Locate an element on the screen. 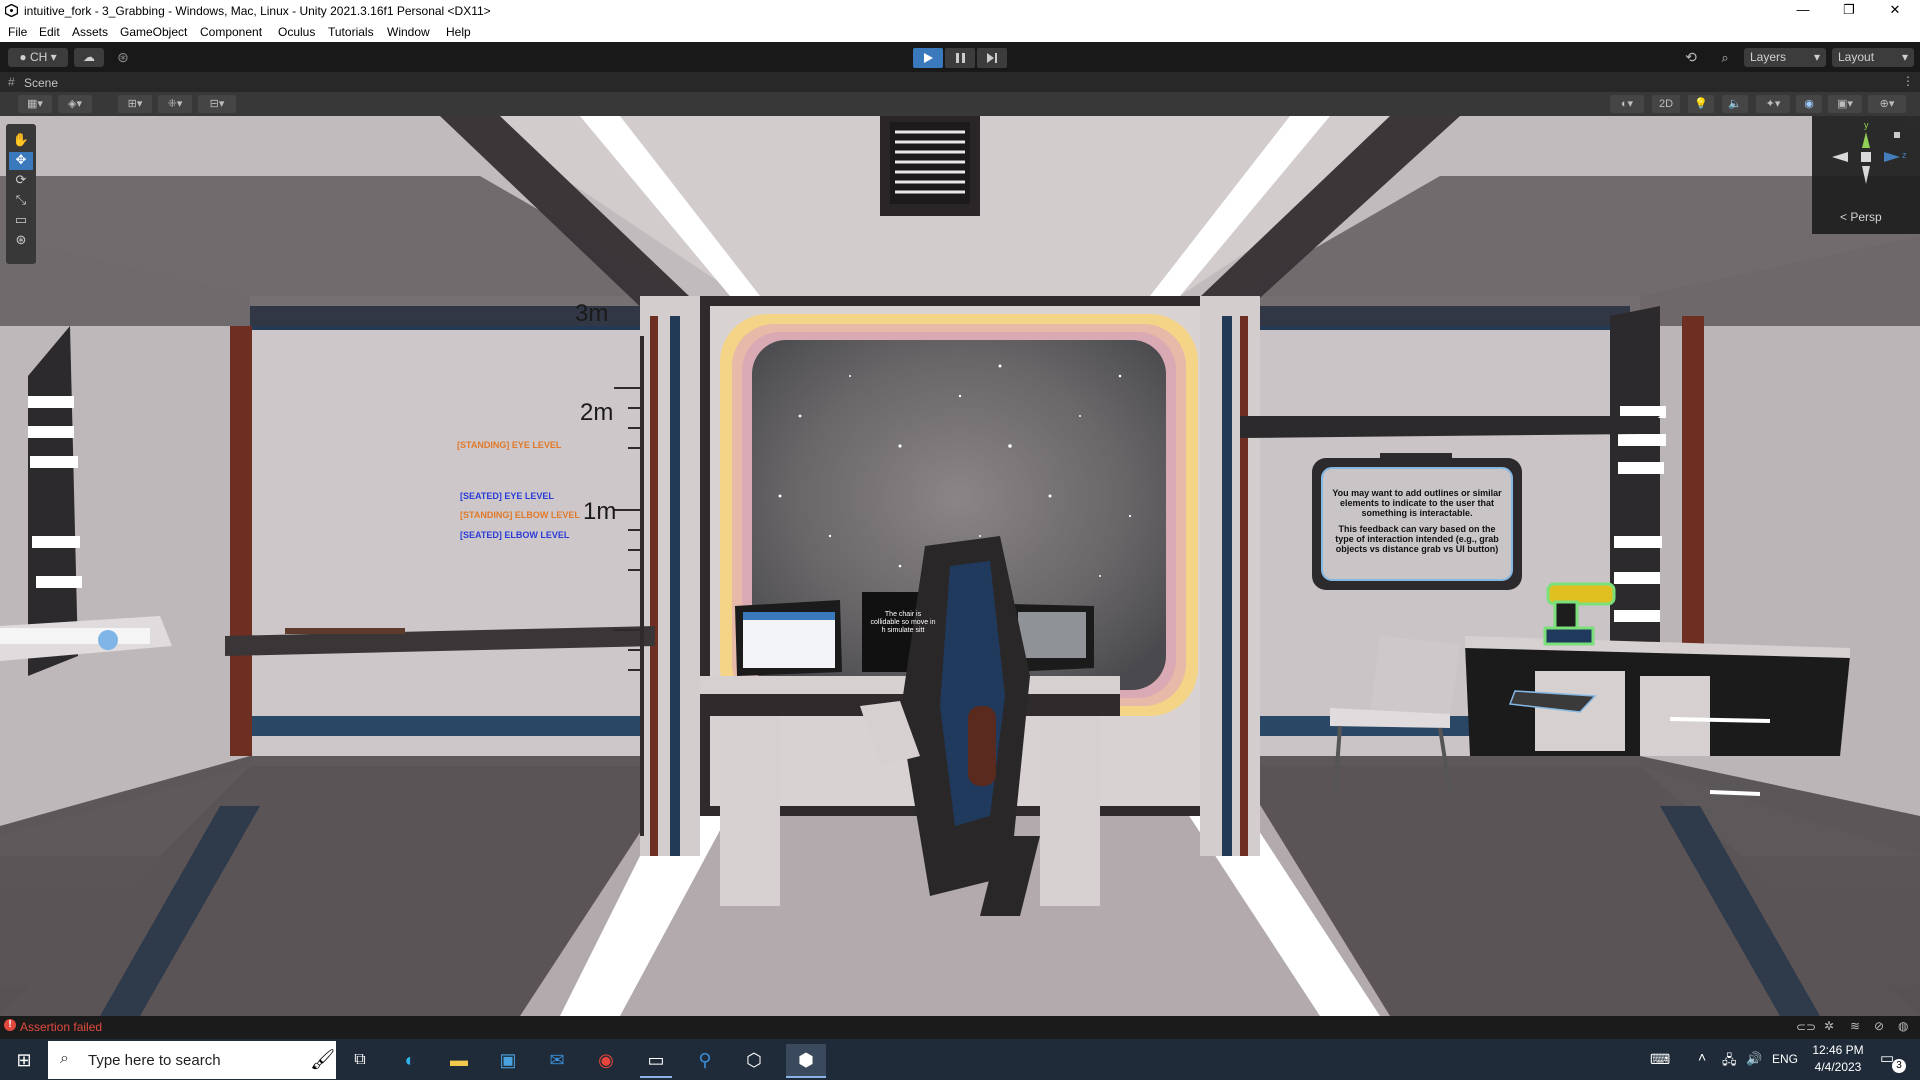  shading-dropdown: ◐▾ is located at coordinates (1627, 104).